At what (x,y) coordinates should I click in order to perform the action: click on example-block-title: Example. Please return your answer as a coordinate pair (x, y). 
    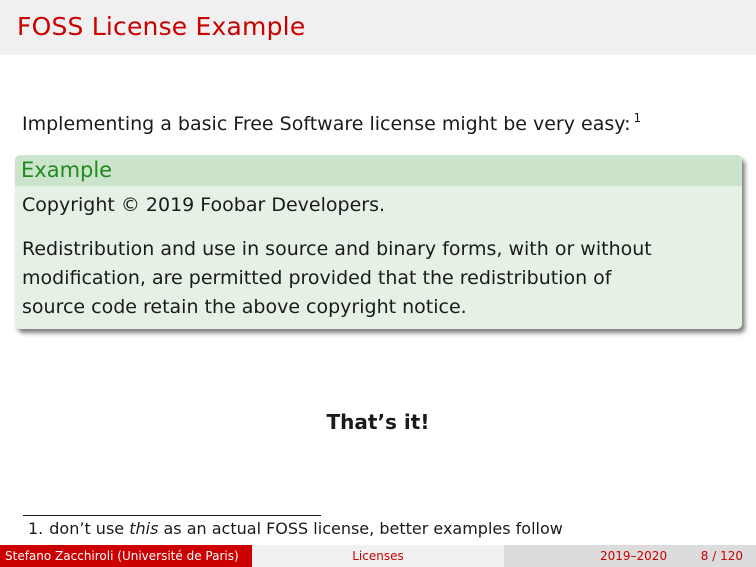
    Looking at the image, I should click on (378, 170).